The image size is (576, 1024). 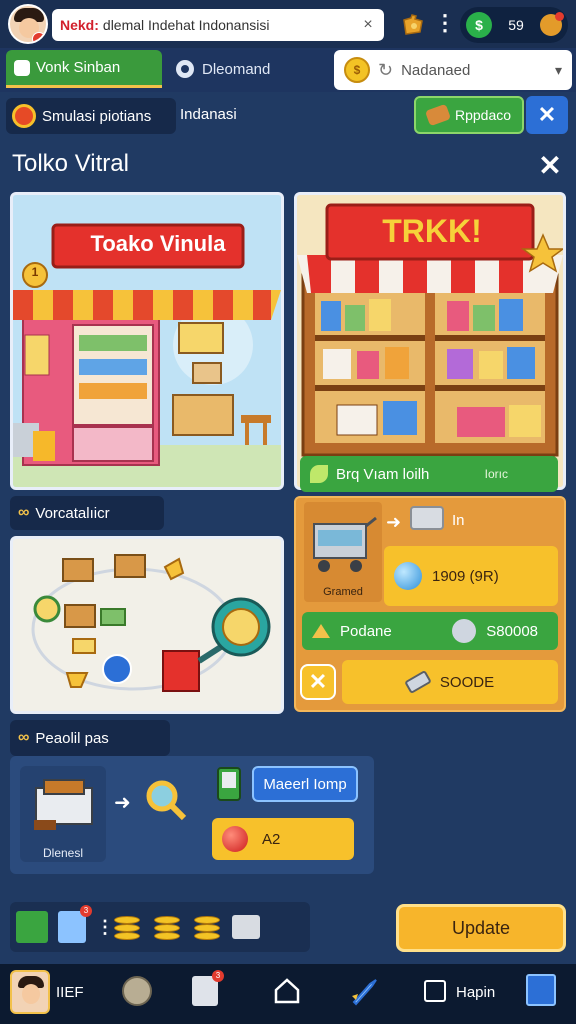 I want to click on in-label: In, so click(x=458, y=520).